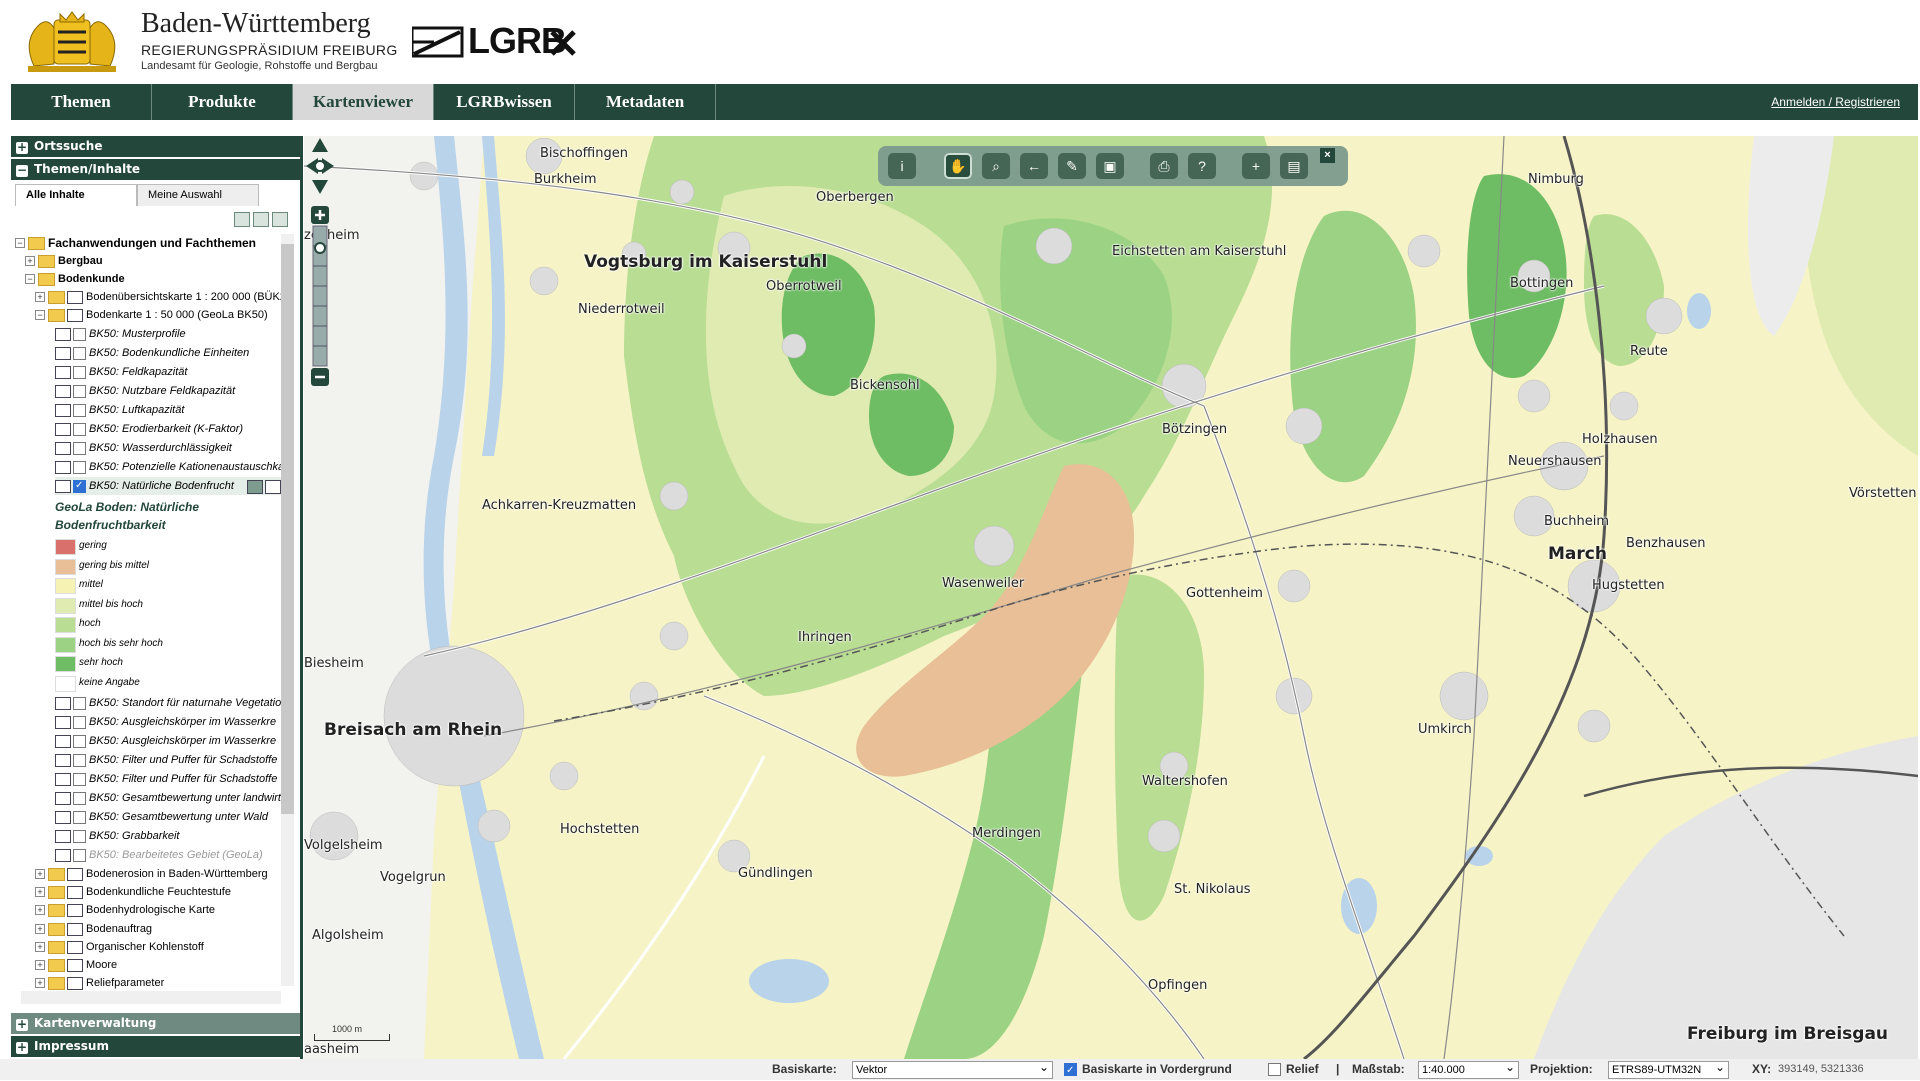 The image size is (1920, 1081). I want to click on info-icon: i, so click(902, 166).